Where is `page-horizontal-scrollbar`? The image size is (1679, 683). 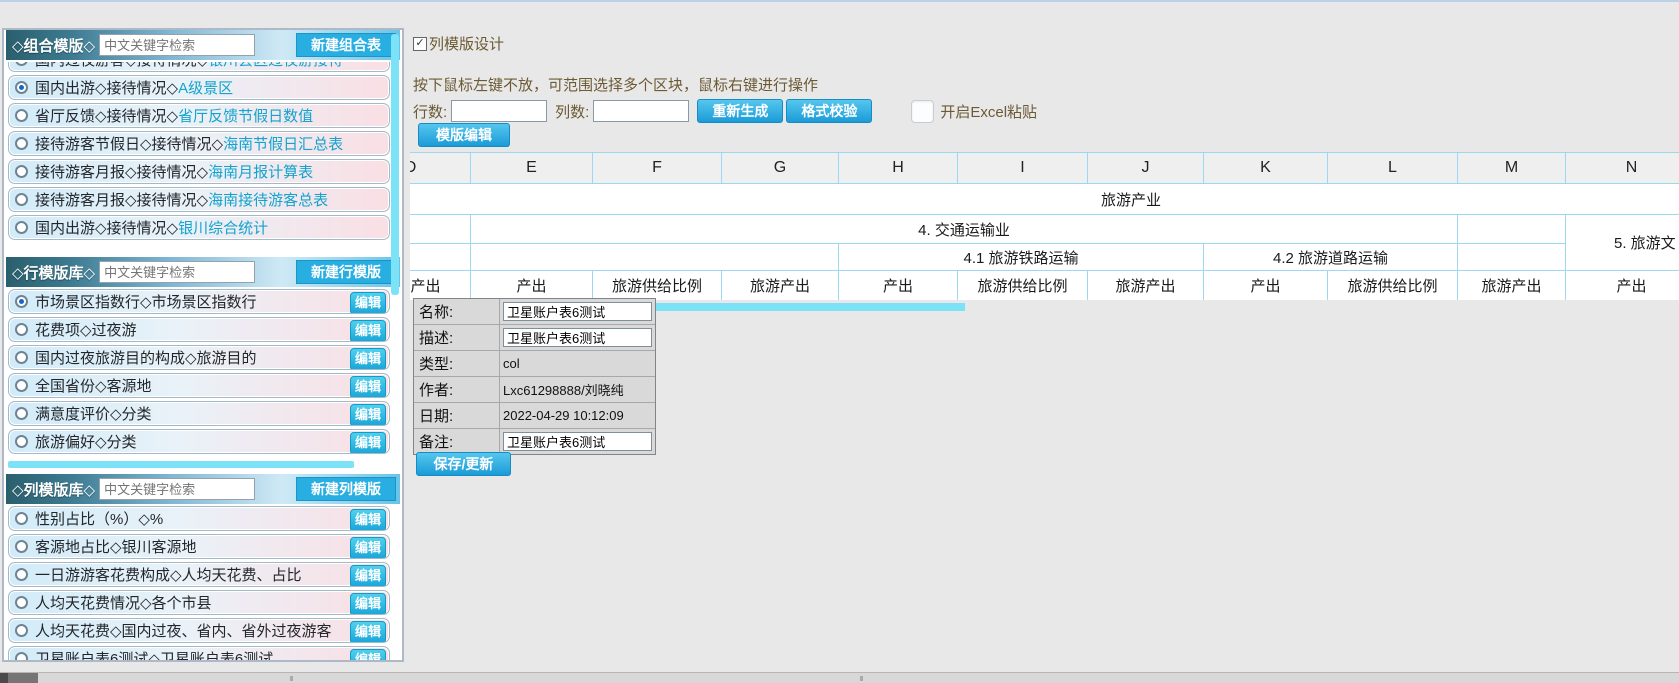
page-horizontal-scrollbar is located at coordinates (839, 677).